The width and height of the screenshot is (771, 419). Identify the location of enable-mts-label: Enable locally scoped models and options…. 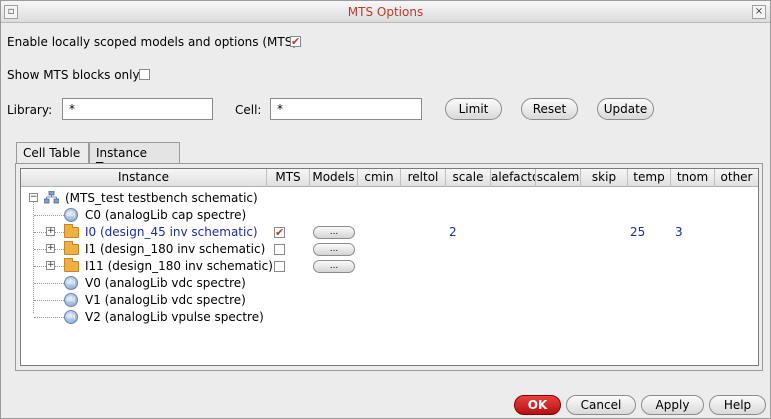
(152, 42).